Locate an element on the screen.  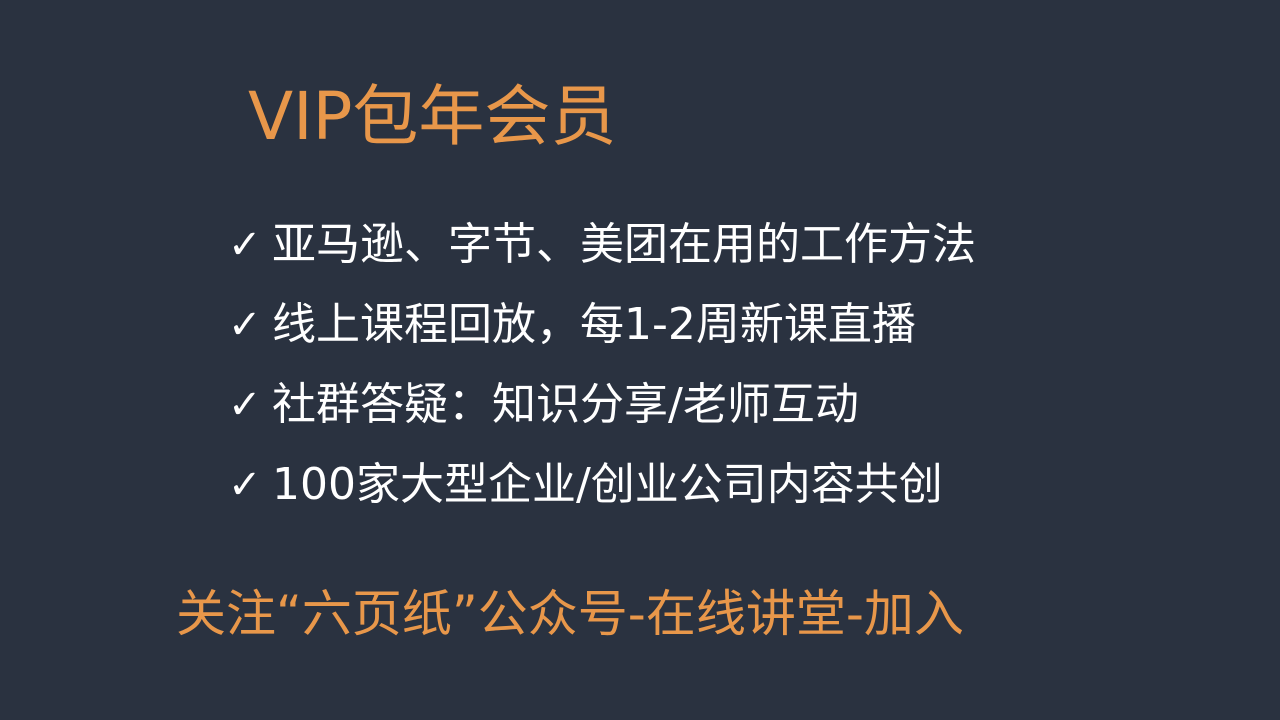
slide-title: VIP包年会员 is located at coordinates (432, 116).